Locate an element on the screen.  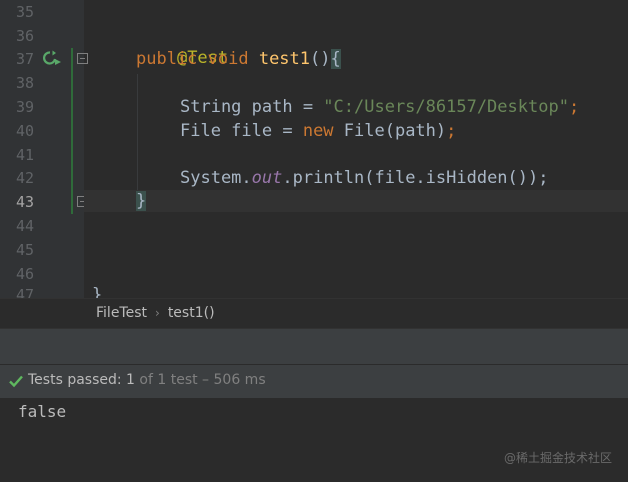
code-line-39: String path = "C:/Users/86157/Desktop"; is located at coordinates (379, 107).